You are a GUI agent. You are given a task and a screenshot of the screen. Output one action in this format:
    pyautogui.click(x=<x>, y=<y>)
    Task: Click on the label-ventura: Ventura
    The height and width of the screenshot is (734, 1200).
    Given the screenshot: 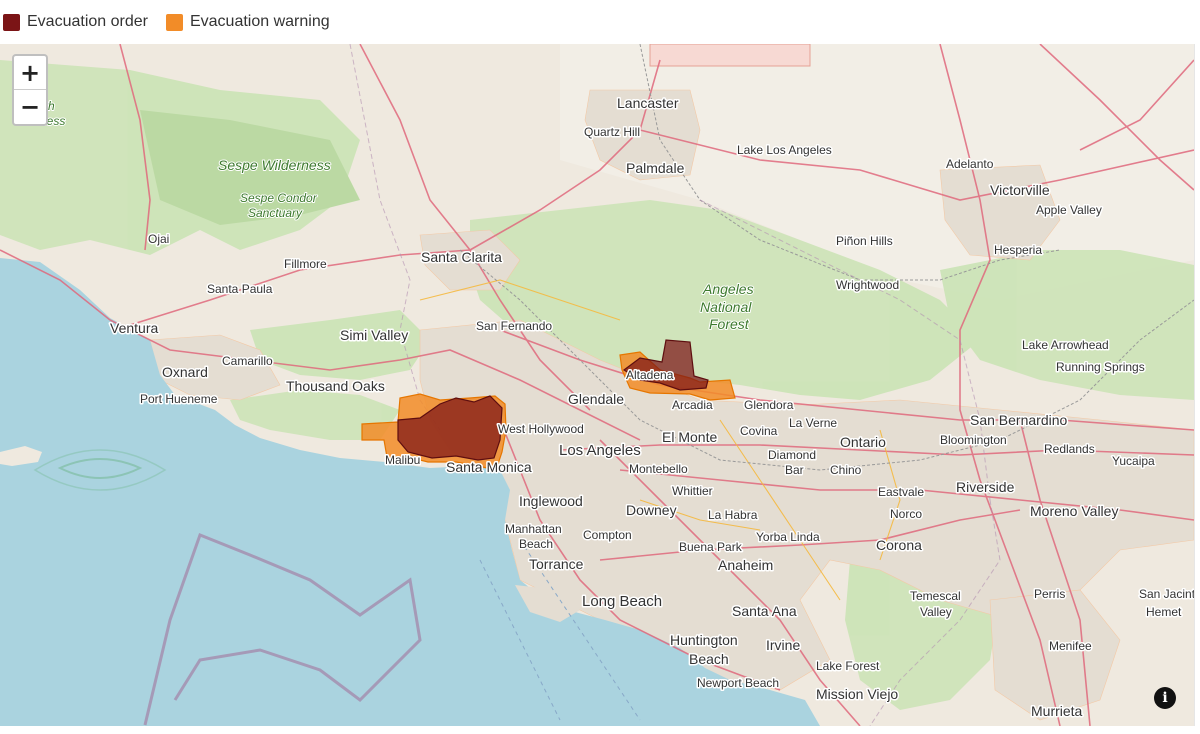 What is the action you would take?
    pyautogui.click(x=134, y=328)
    